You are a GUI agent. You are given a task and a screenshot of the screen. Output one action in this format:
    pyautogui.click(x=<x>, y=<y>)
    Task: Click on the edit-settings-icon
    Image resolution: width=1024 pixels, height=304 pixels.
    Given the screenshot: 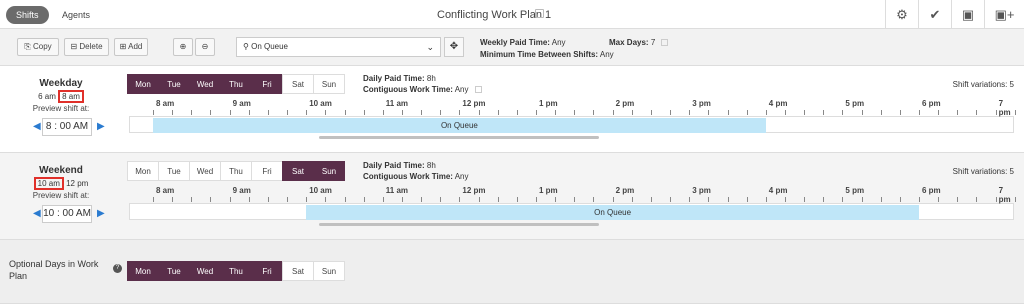 What is the action you would take?
    pyautogui.click(x=665, y=43)
    